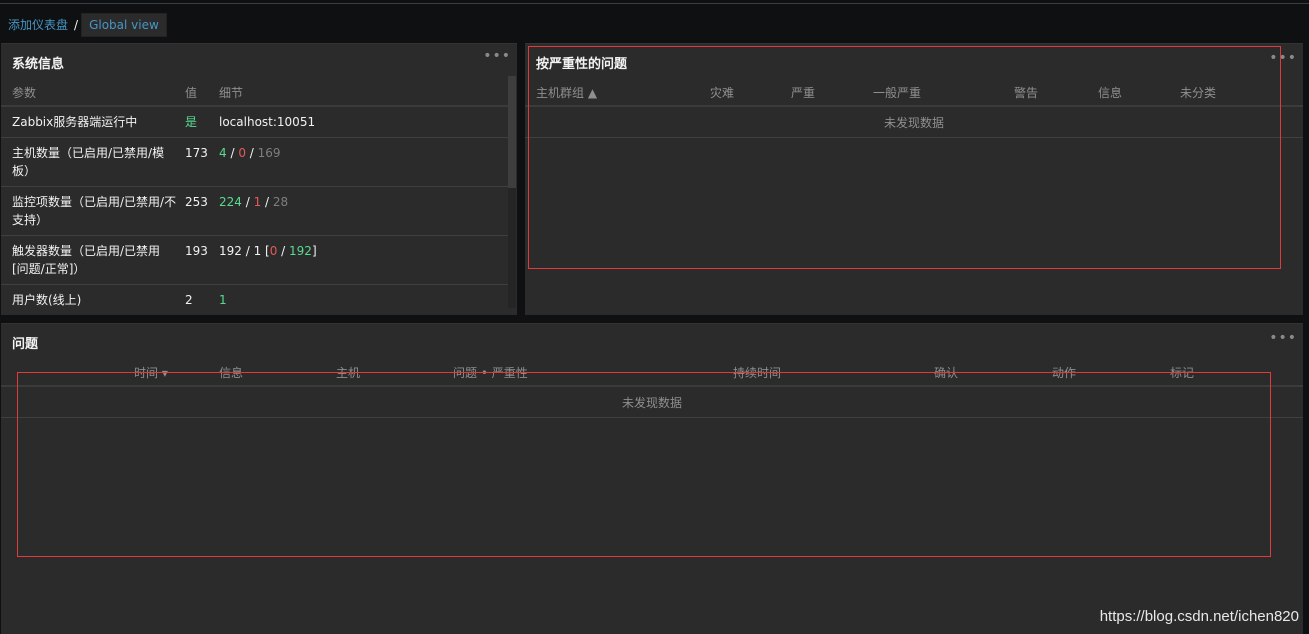 The width and height of the screenshot is (1309, 634). I want to click on column-header-value: 值, so click(191, 93).